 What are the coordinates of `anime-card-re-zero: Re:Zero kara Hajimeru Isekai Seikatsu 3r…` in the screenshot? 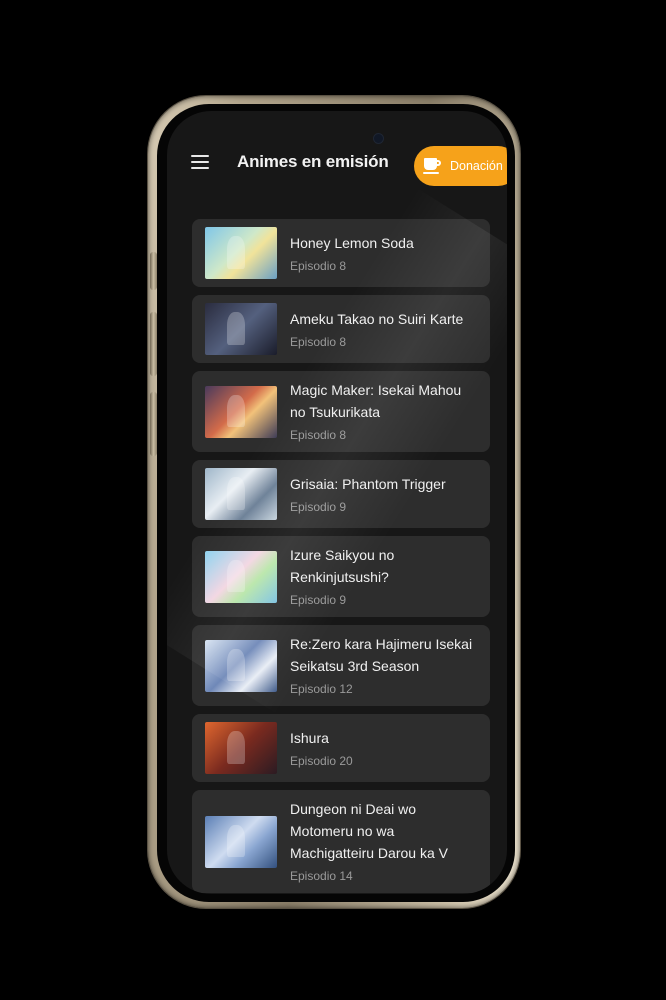 It's located at (341, 665).